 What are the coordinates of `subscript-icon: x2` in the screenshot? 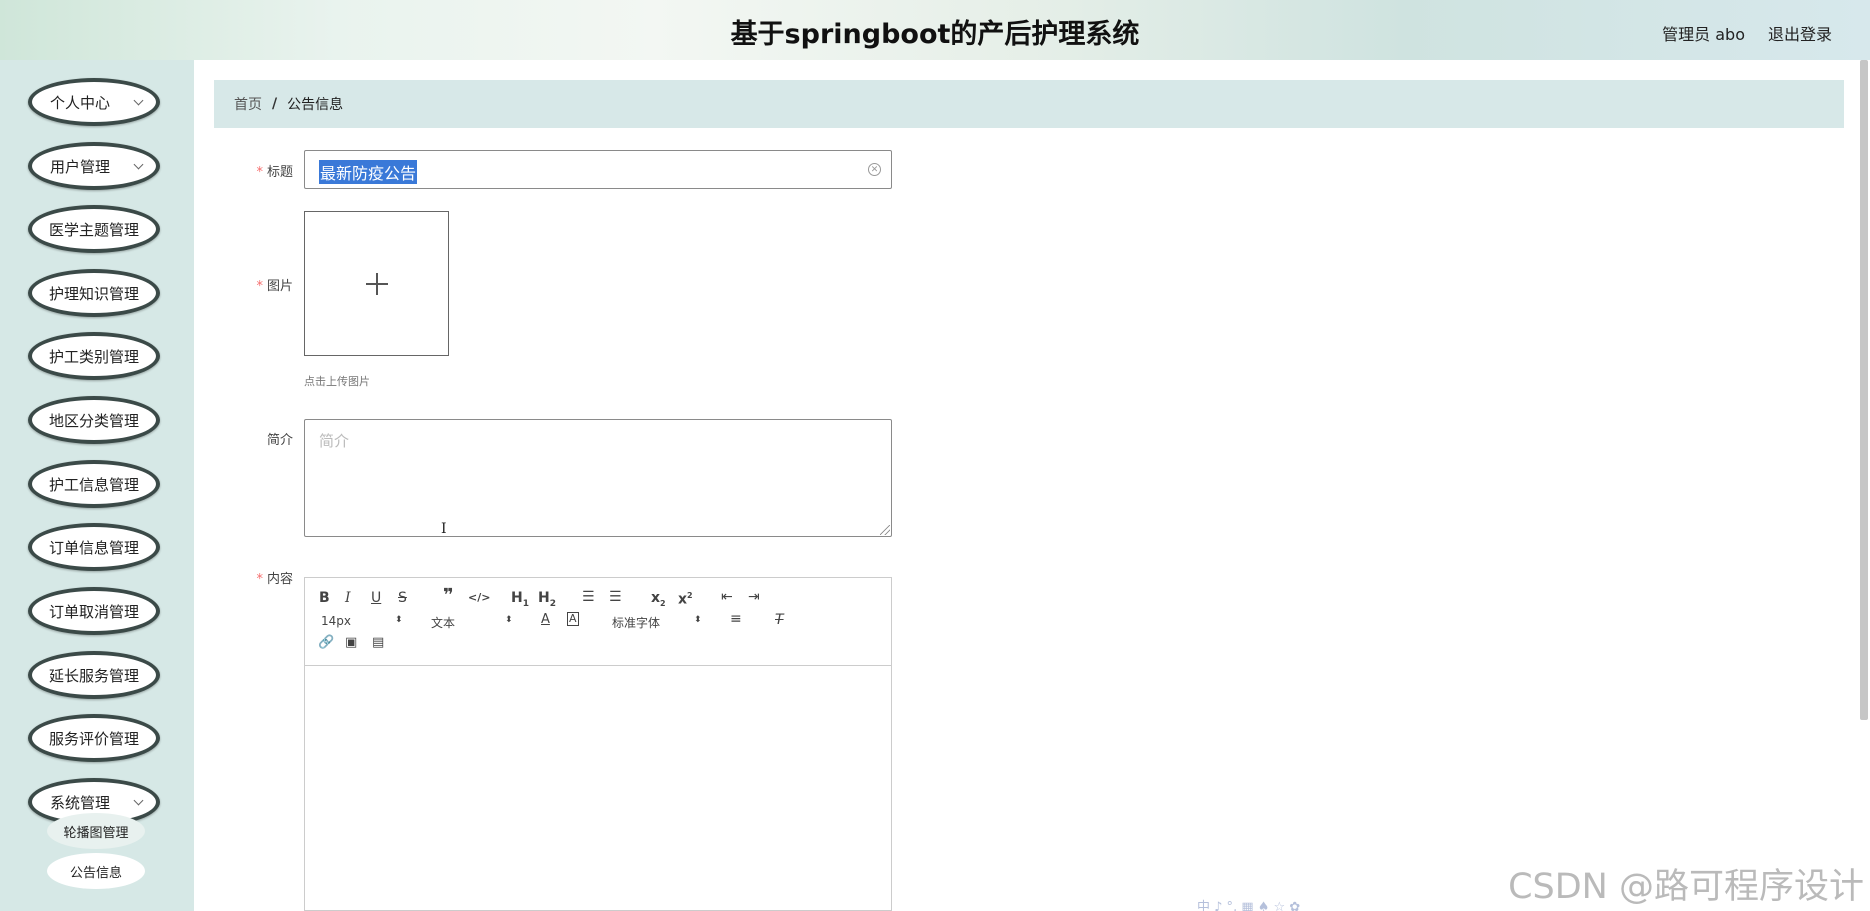 It's located at (658, 601).